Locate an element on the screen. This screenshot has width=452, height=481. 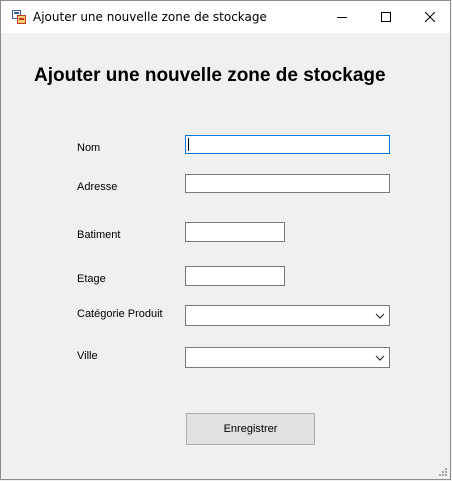
nom-input is located at coordinates (287, 144).